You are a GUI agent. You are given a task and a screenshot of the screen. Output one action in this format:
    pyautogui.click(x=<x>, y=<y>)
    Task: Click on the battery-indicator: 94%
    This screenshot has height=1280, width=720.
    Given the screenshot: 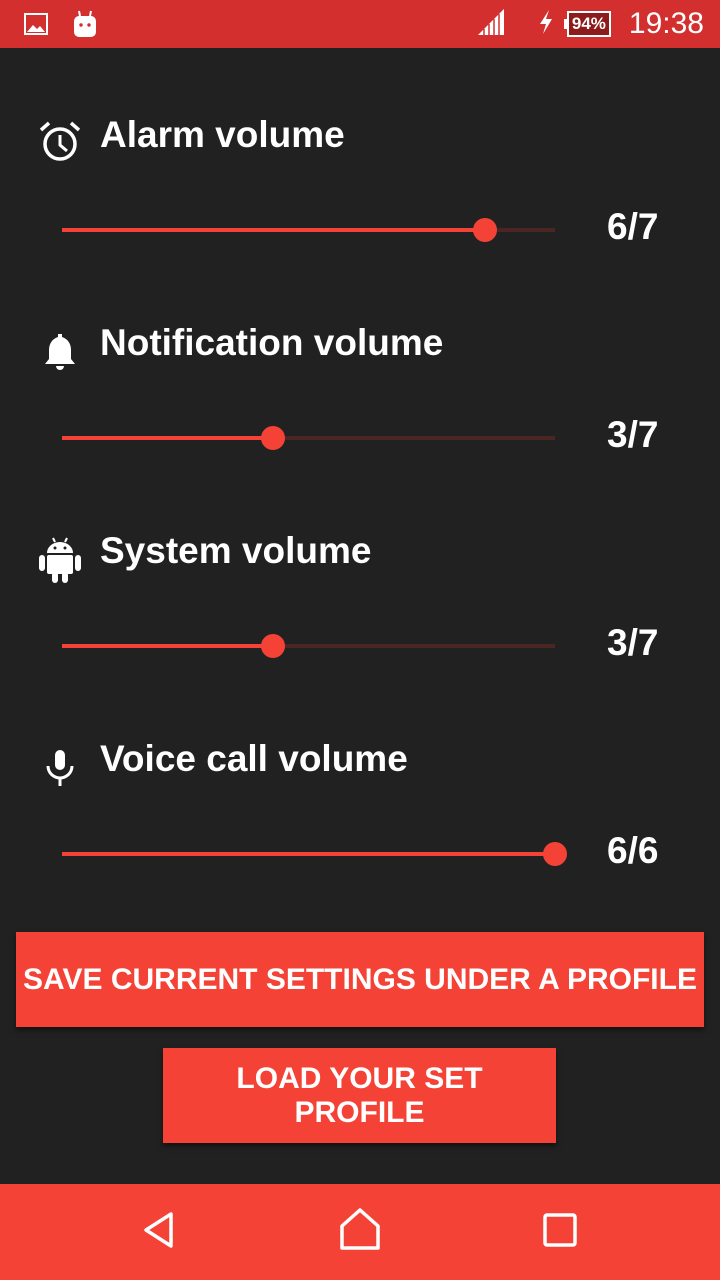 What is the action you would take?
    pyautogui.click(x=587, y=24)
    